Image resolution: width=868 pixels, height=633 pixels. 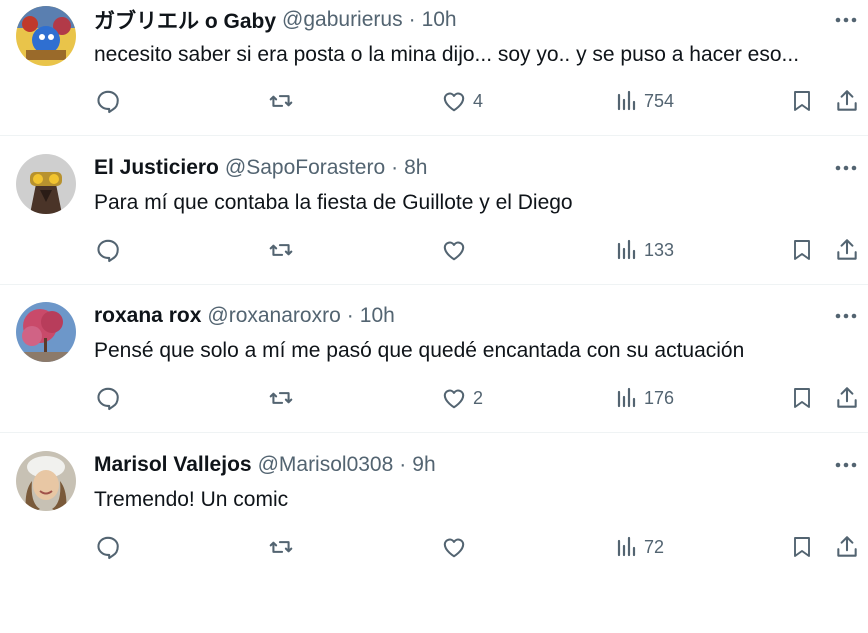 What do you see at coordinates (191, 499) in the screenshot?
I see `tweet-text: Tremendo! Un comic` at bounding box center [191, 499].